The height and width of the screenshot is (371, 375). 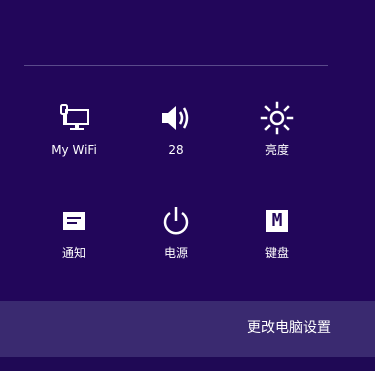 I want to click on brightness-sun-icon, so click(x=277, y=118).